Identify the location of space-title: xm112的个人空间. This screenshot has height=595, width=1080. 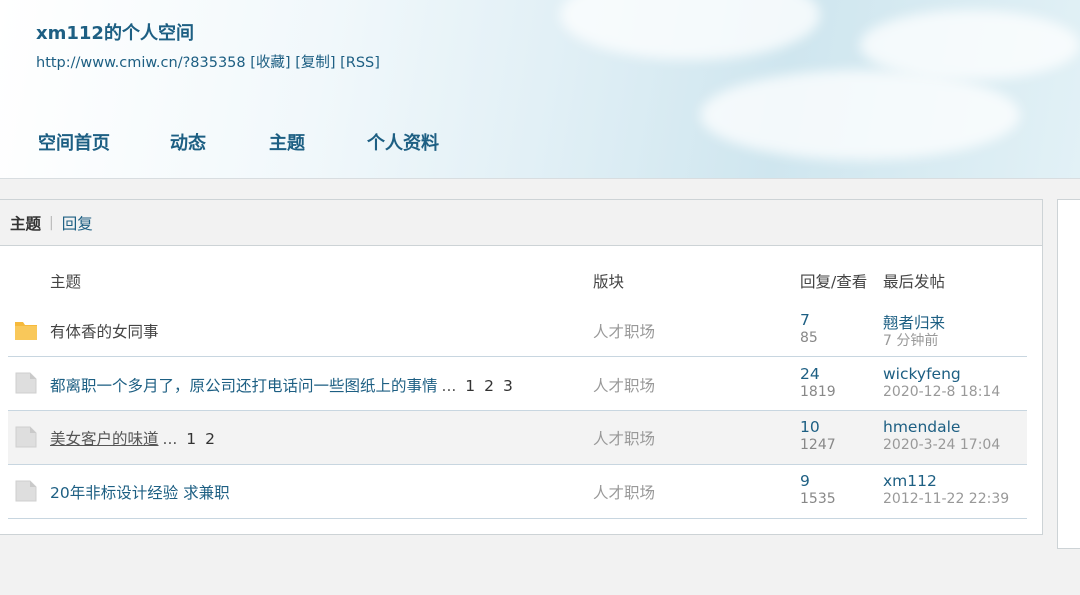
(115, 32).